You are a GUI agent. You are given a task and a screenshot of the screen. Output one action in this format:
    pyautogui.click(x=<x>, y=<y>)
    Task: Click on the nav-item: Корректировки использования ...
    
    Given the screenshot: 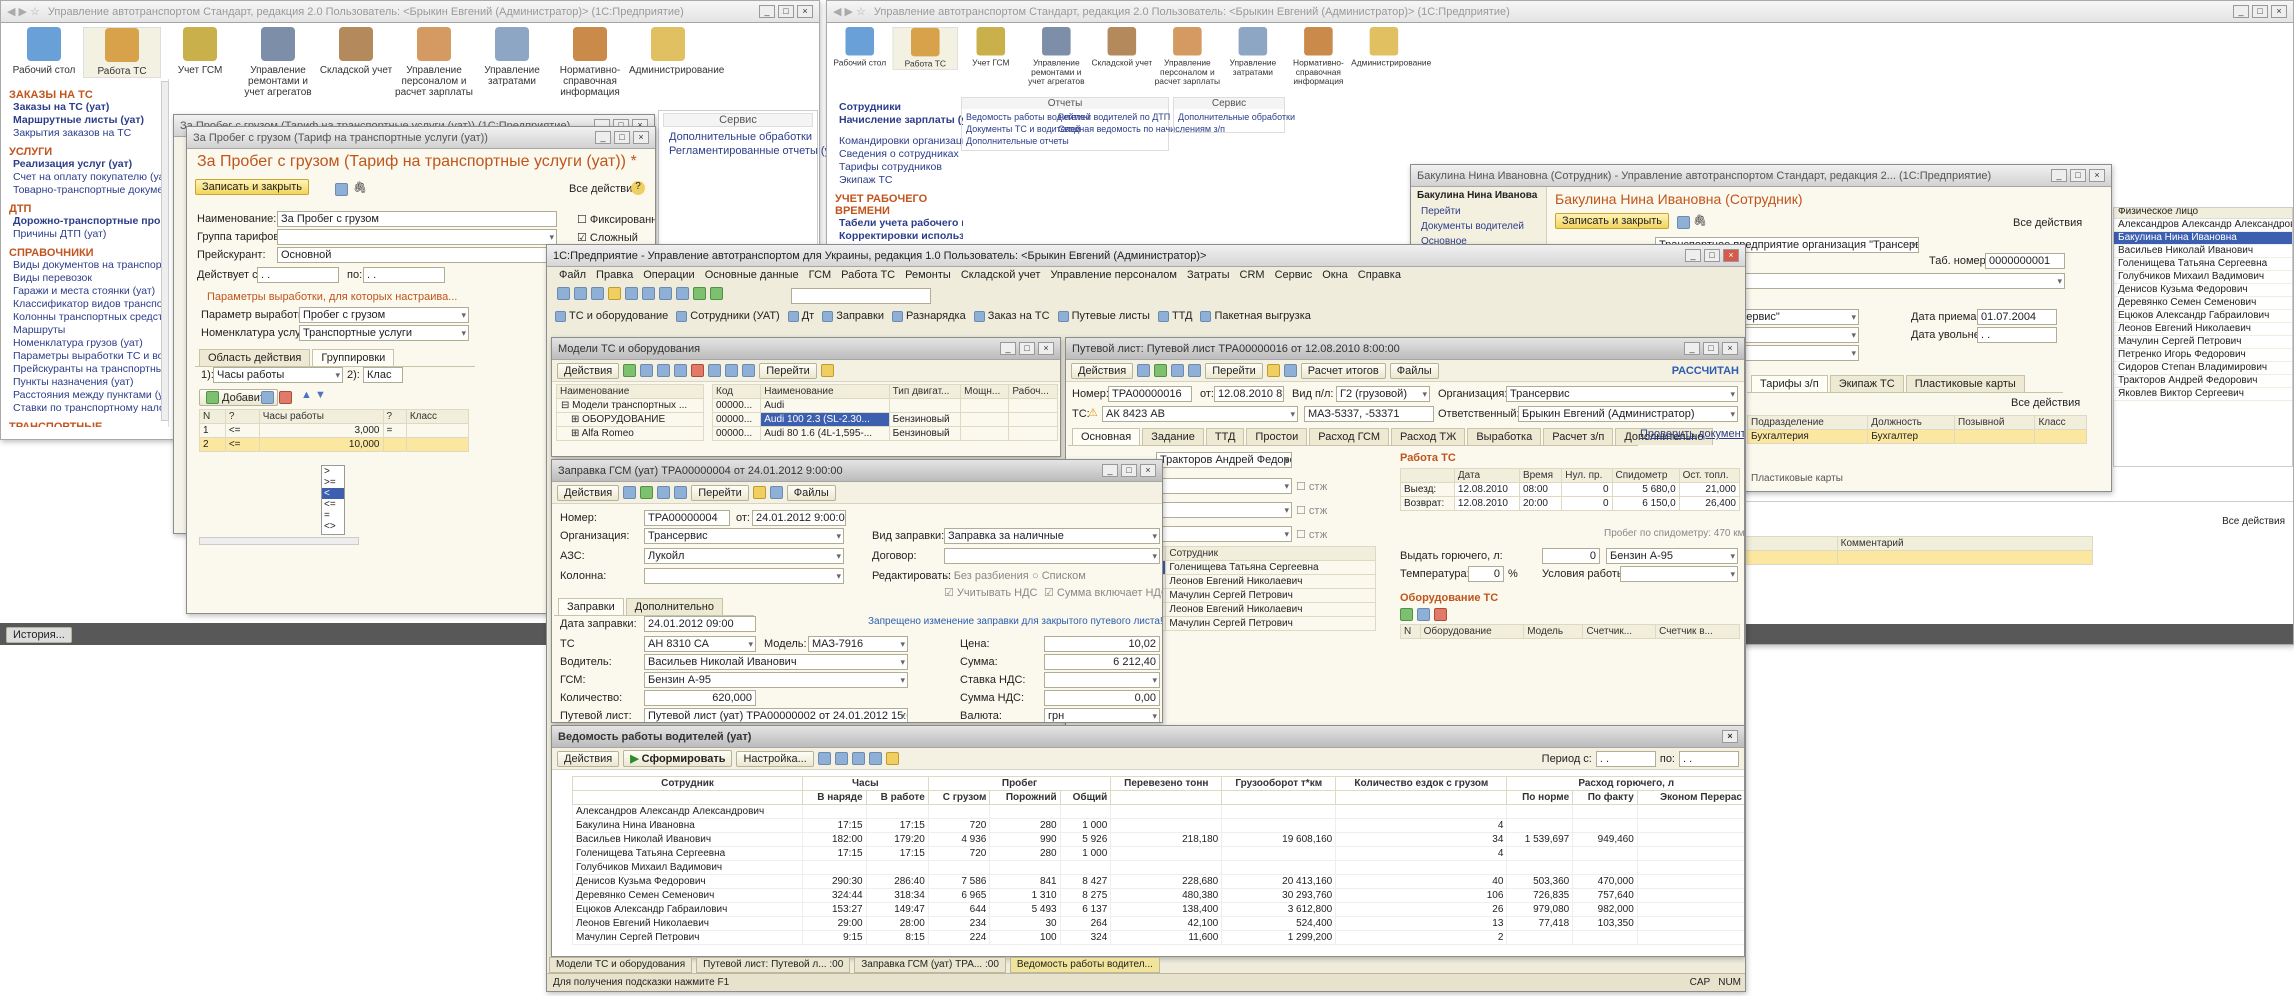 What is the action you would take?
    pyautogui.click(x=899, y=236)
    